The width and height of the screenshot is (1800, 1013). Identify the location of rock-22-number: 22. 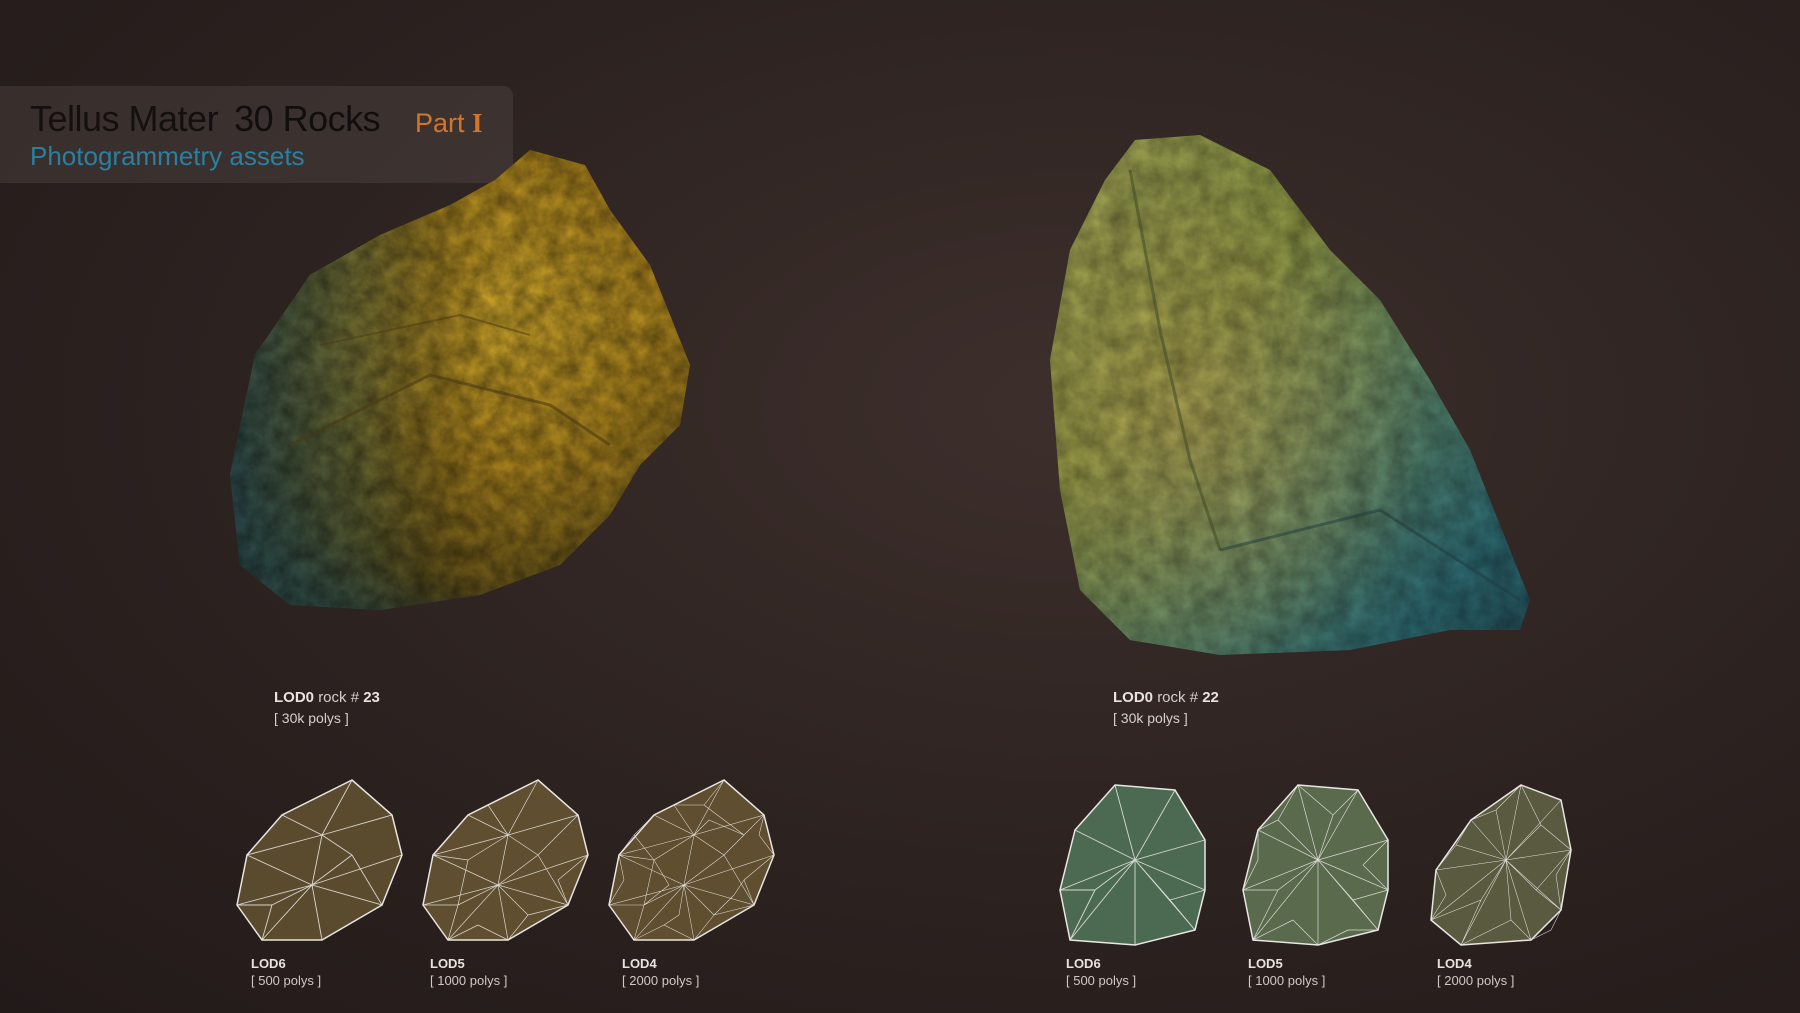
(1210, 697).